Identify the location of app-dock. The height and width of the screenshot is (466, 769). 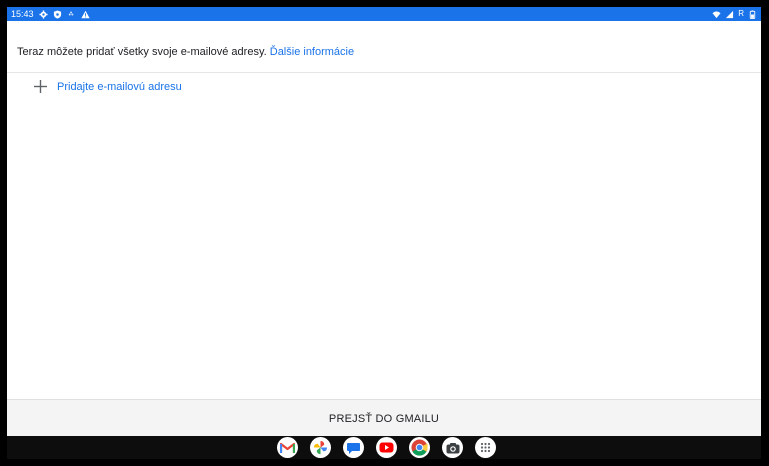
(386, 447).